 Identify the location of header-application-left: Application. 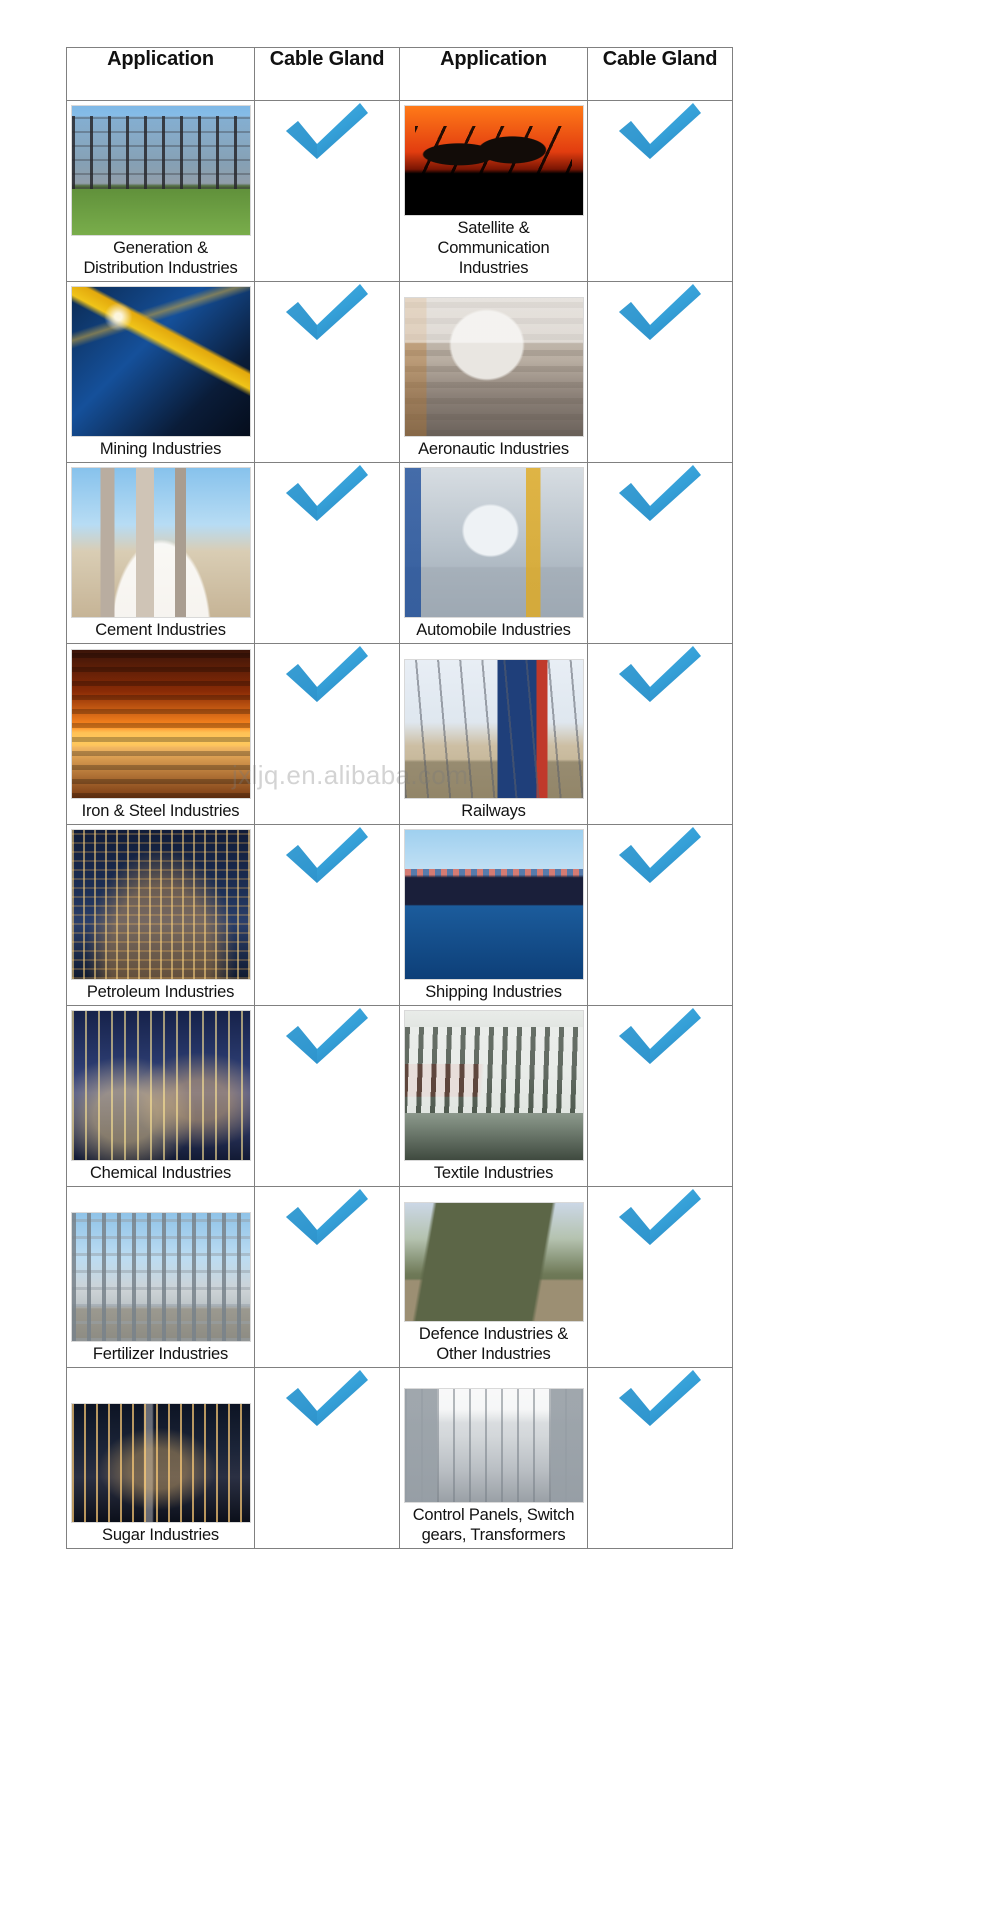
(160, 74).